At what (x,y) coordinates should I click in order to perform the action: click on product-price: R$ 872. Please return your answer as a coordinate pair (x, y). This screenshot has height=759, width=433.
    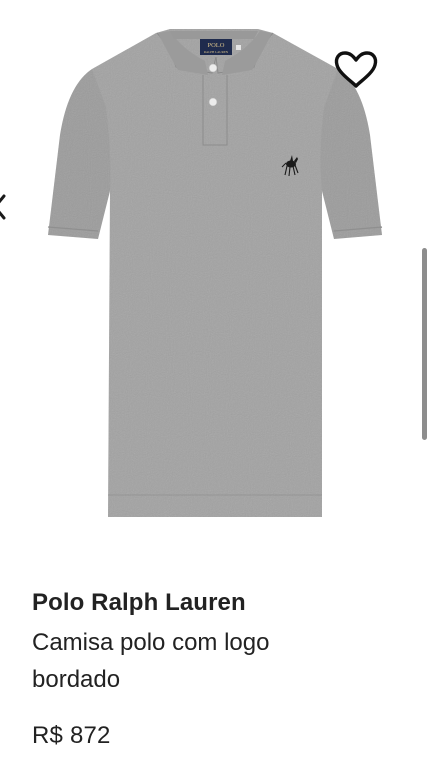
    Looking at the image, I should click on (71, 735).